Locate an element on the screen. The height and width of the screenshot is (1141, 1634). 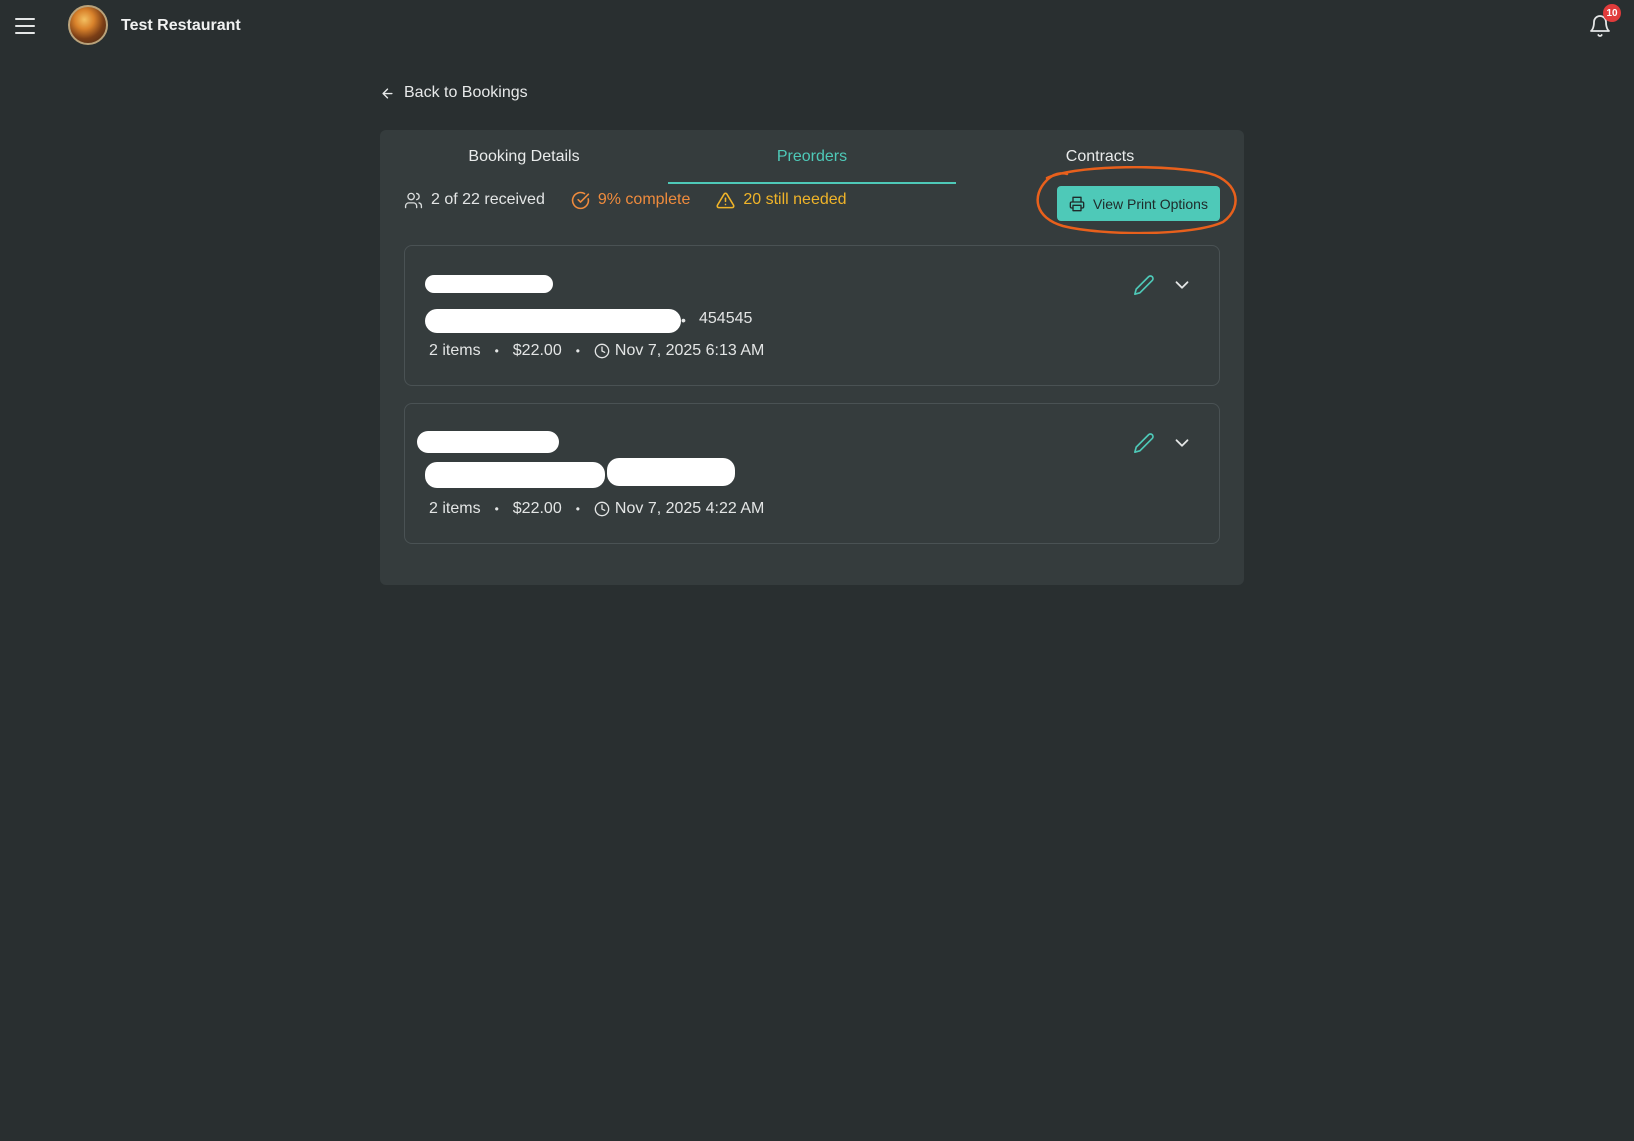
hamburger-menu-icon is located at coordinates (25, 26).